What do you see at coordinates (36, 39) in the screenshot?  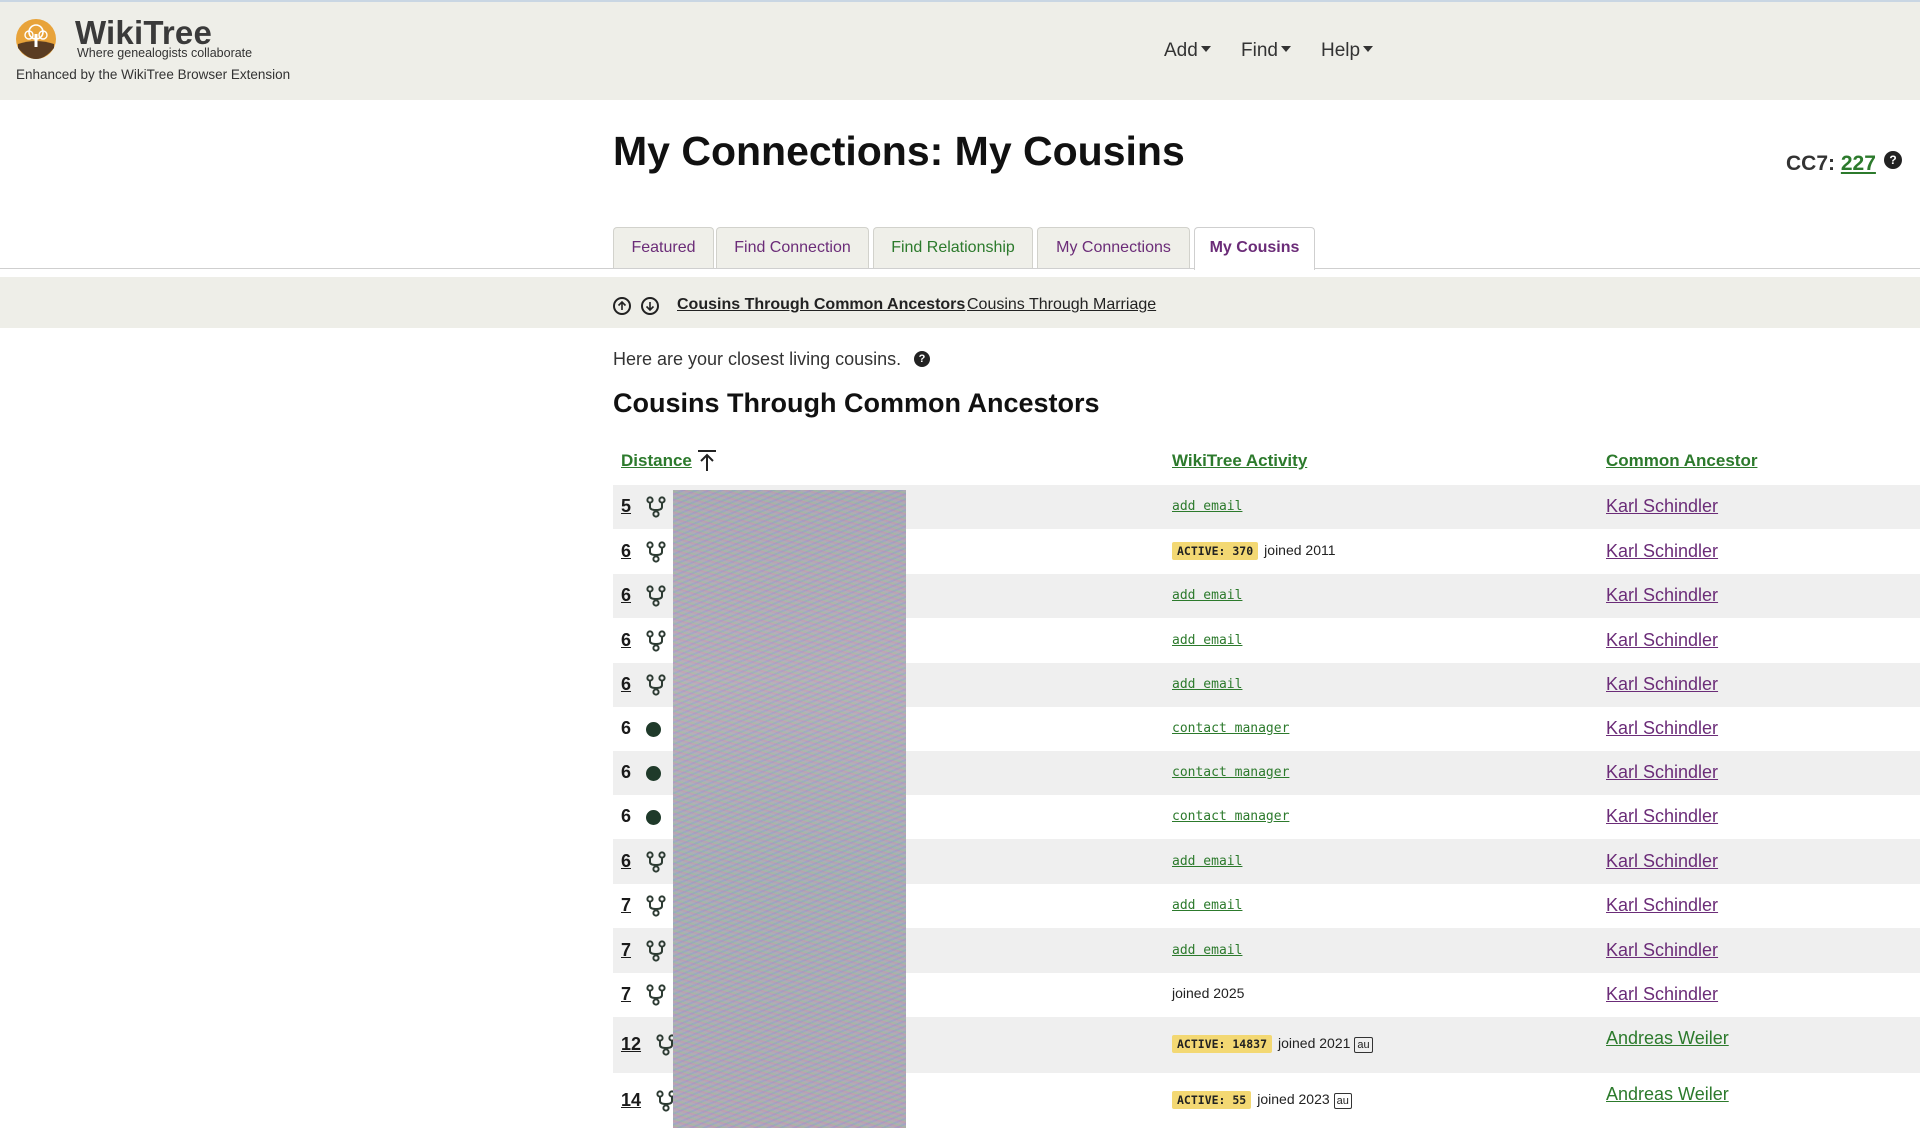 I see `wikitree-logo-icon` at bounding box center [36, 39].